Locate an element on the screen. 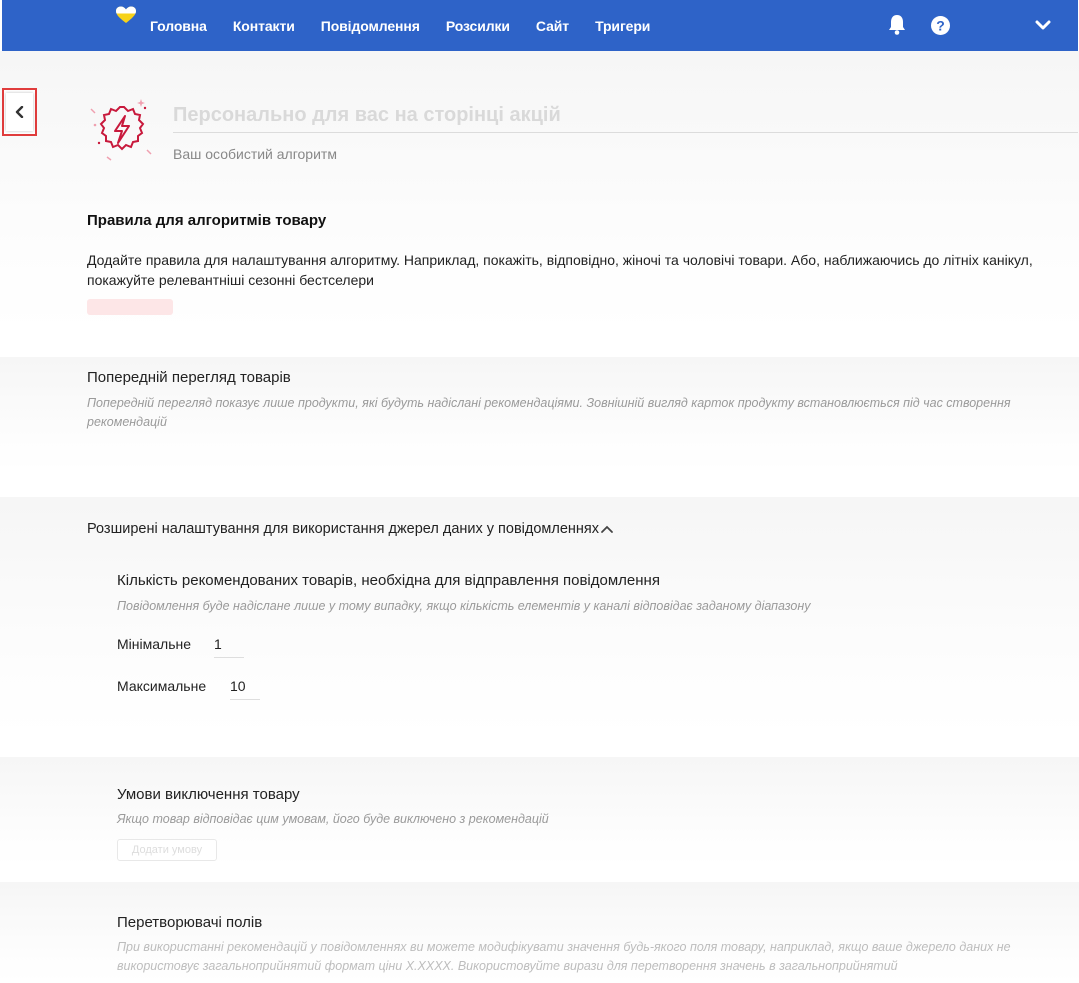  preview-heading: Попередній перегляд товарів is located at coordinates (189, 377).